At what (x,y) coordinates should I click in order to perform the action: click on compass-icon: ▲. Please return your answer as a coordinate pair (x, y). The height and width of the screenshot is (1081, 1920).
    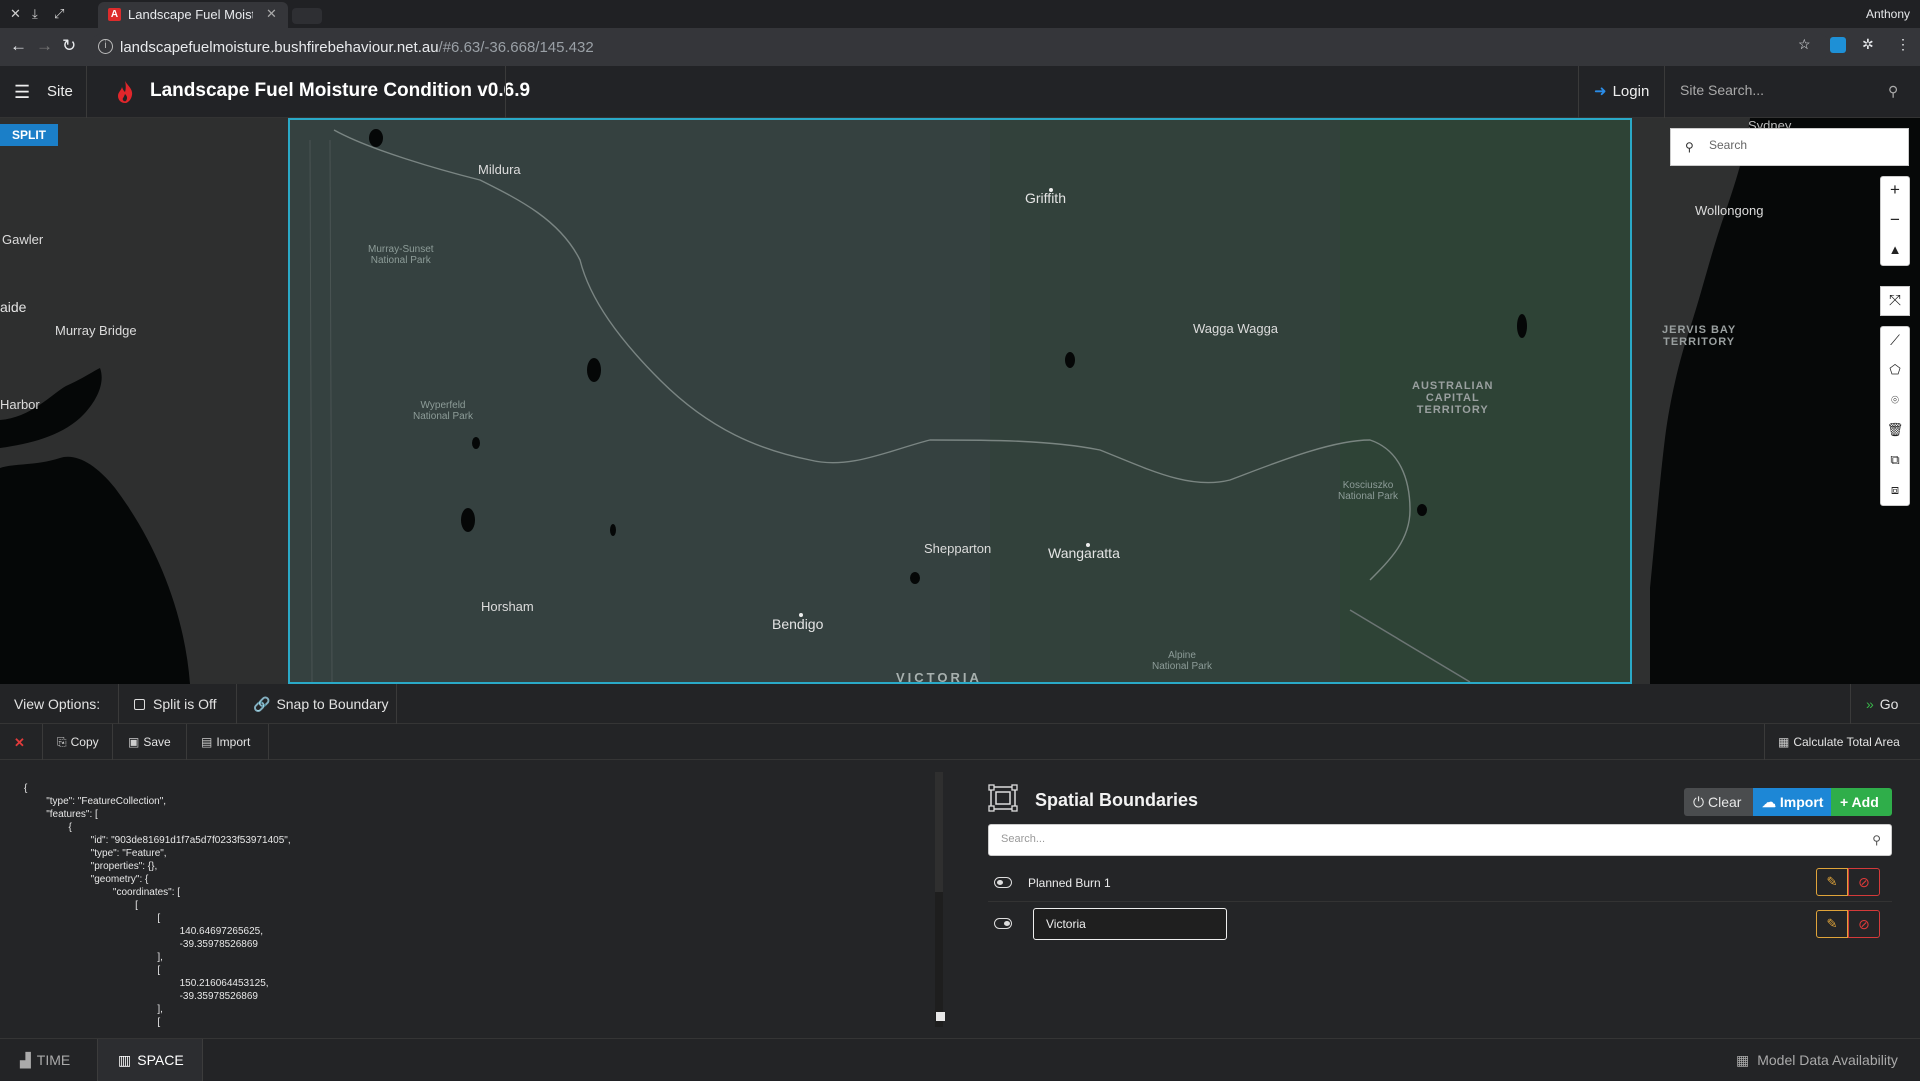
    Looking at the image, I should click on (1895, 251).